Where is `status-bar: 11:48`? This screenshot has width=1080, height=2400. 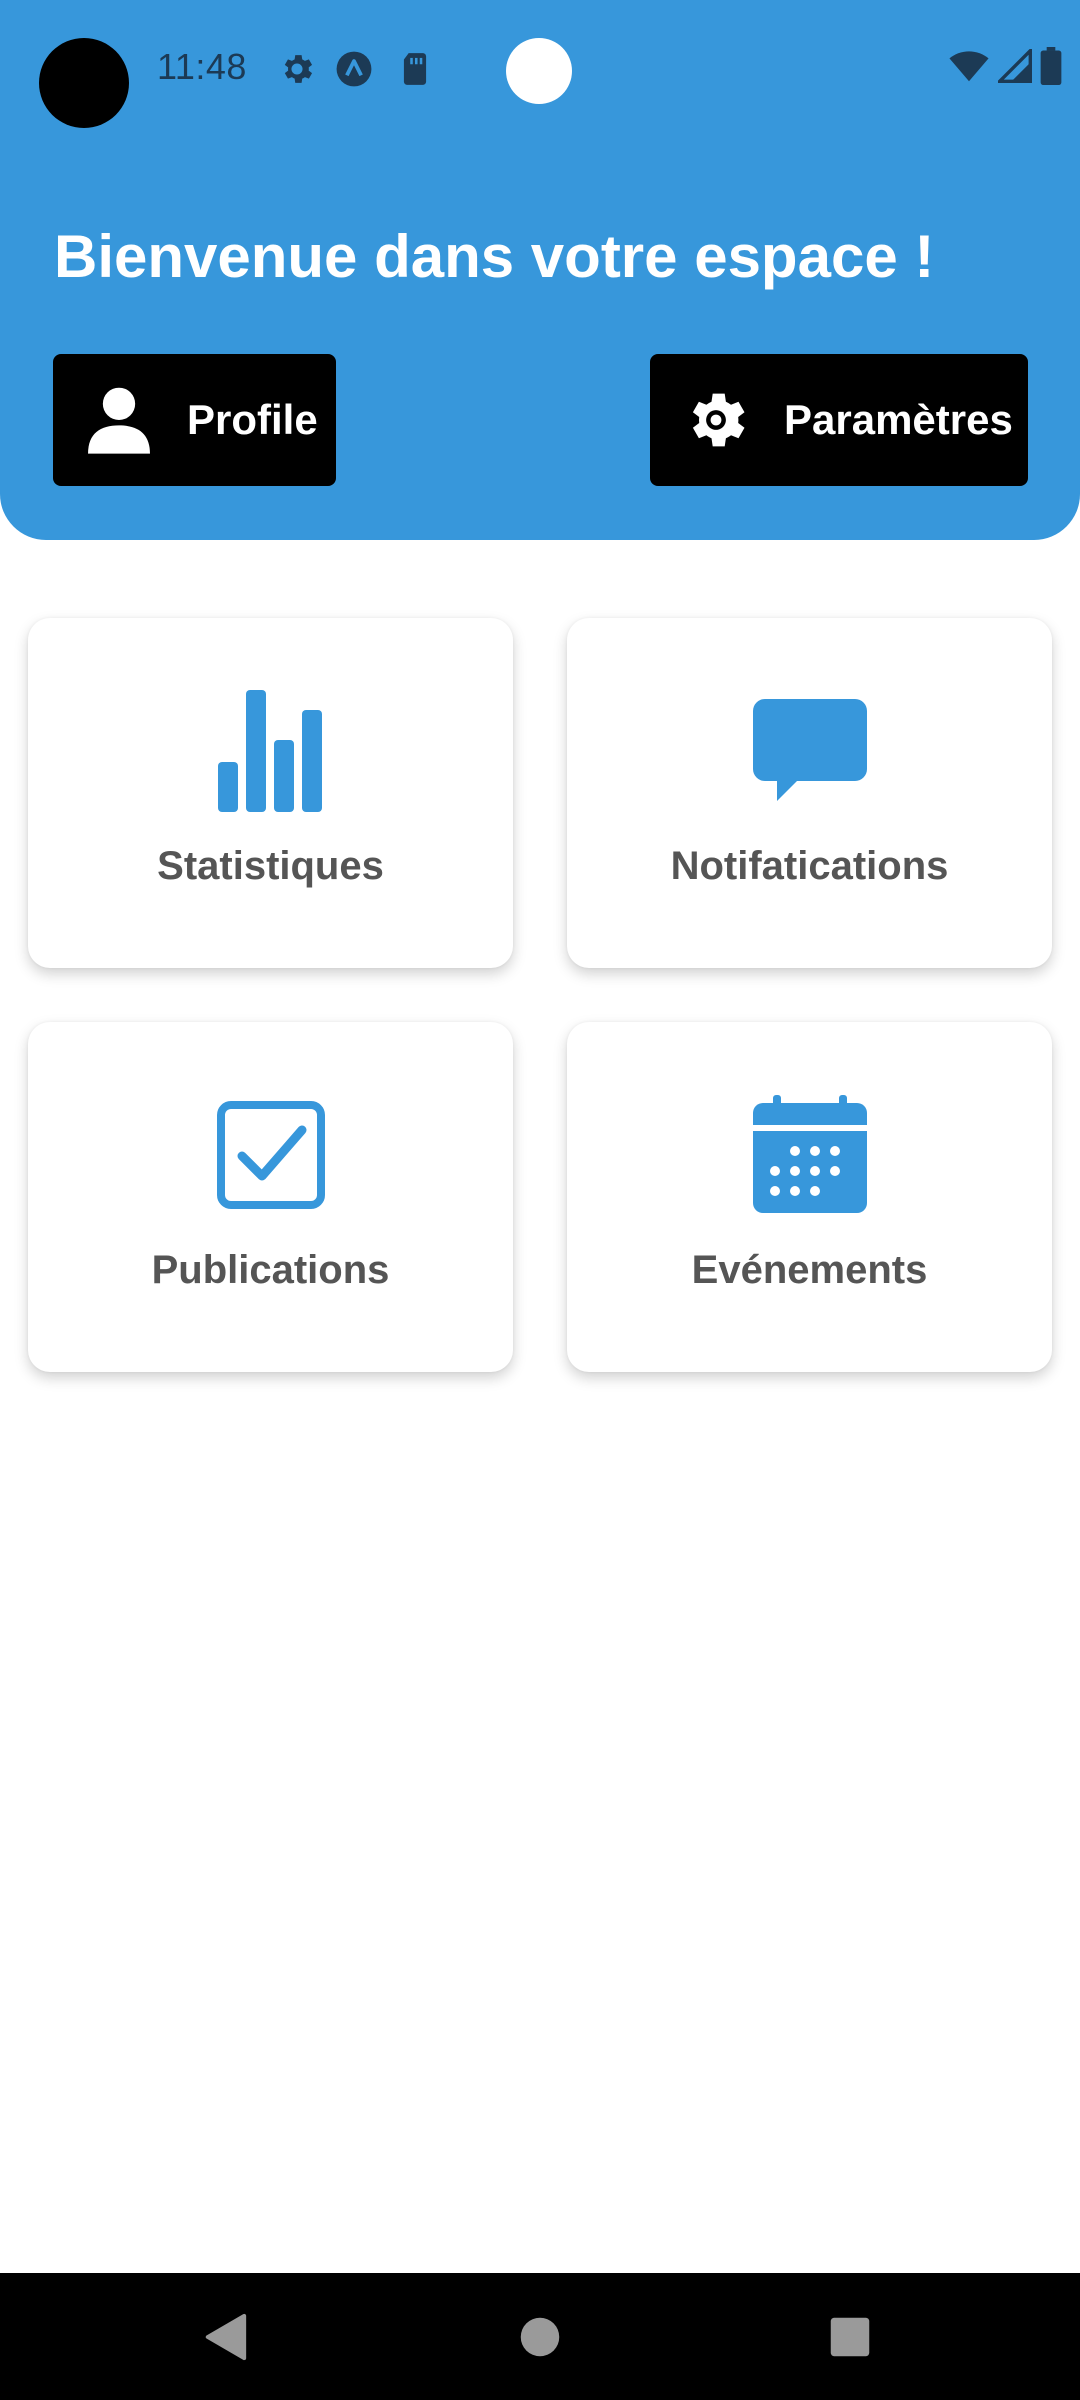 status-bar: 11:48 is located at coordinates (540, 70).